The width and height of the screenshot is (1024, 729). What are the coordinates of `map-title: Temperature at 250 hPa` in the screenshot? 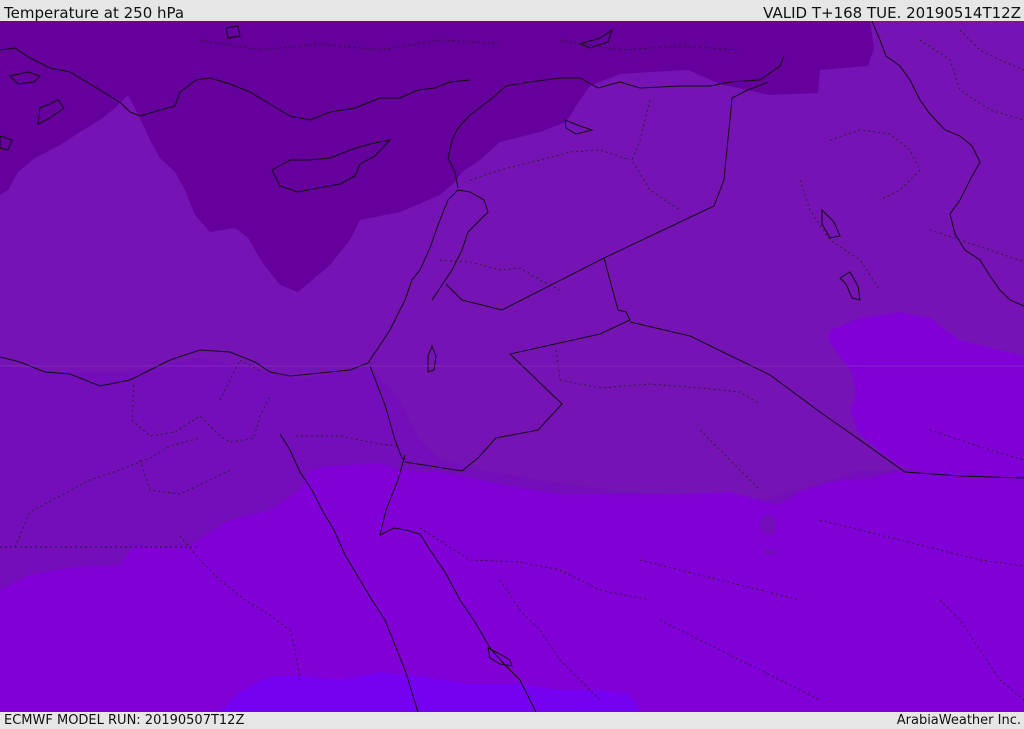 It's located at (94, 12).